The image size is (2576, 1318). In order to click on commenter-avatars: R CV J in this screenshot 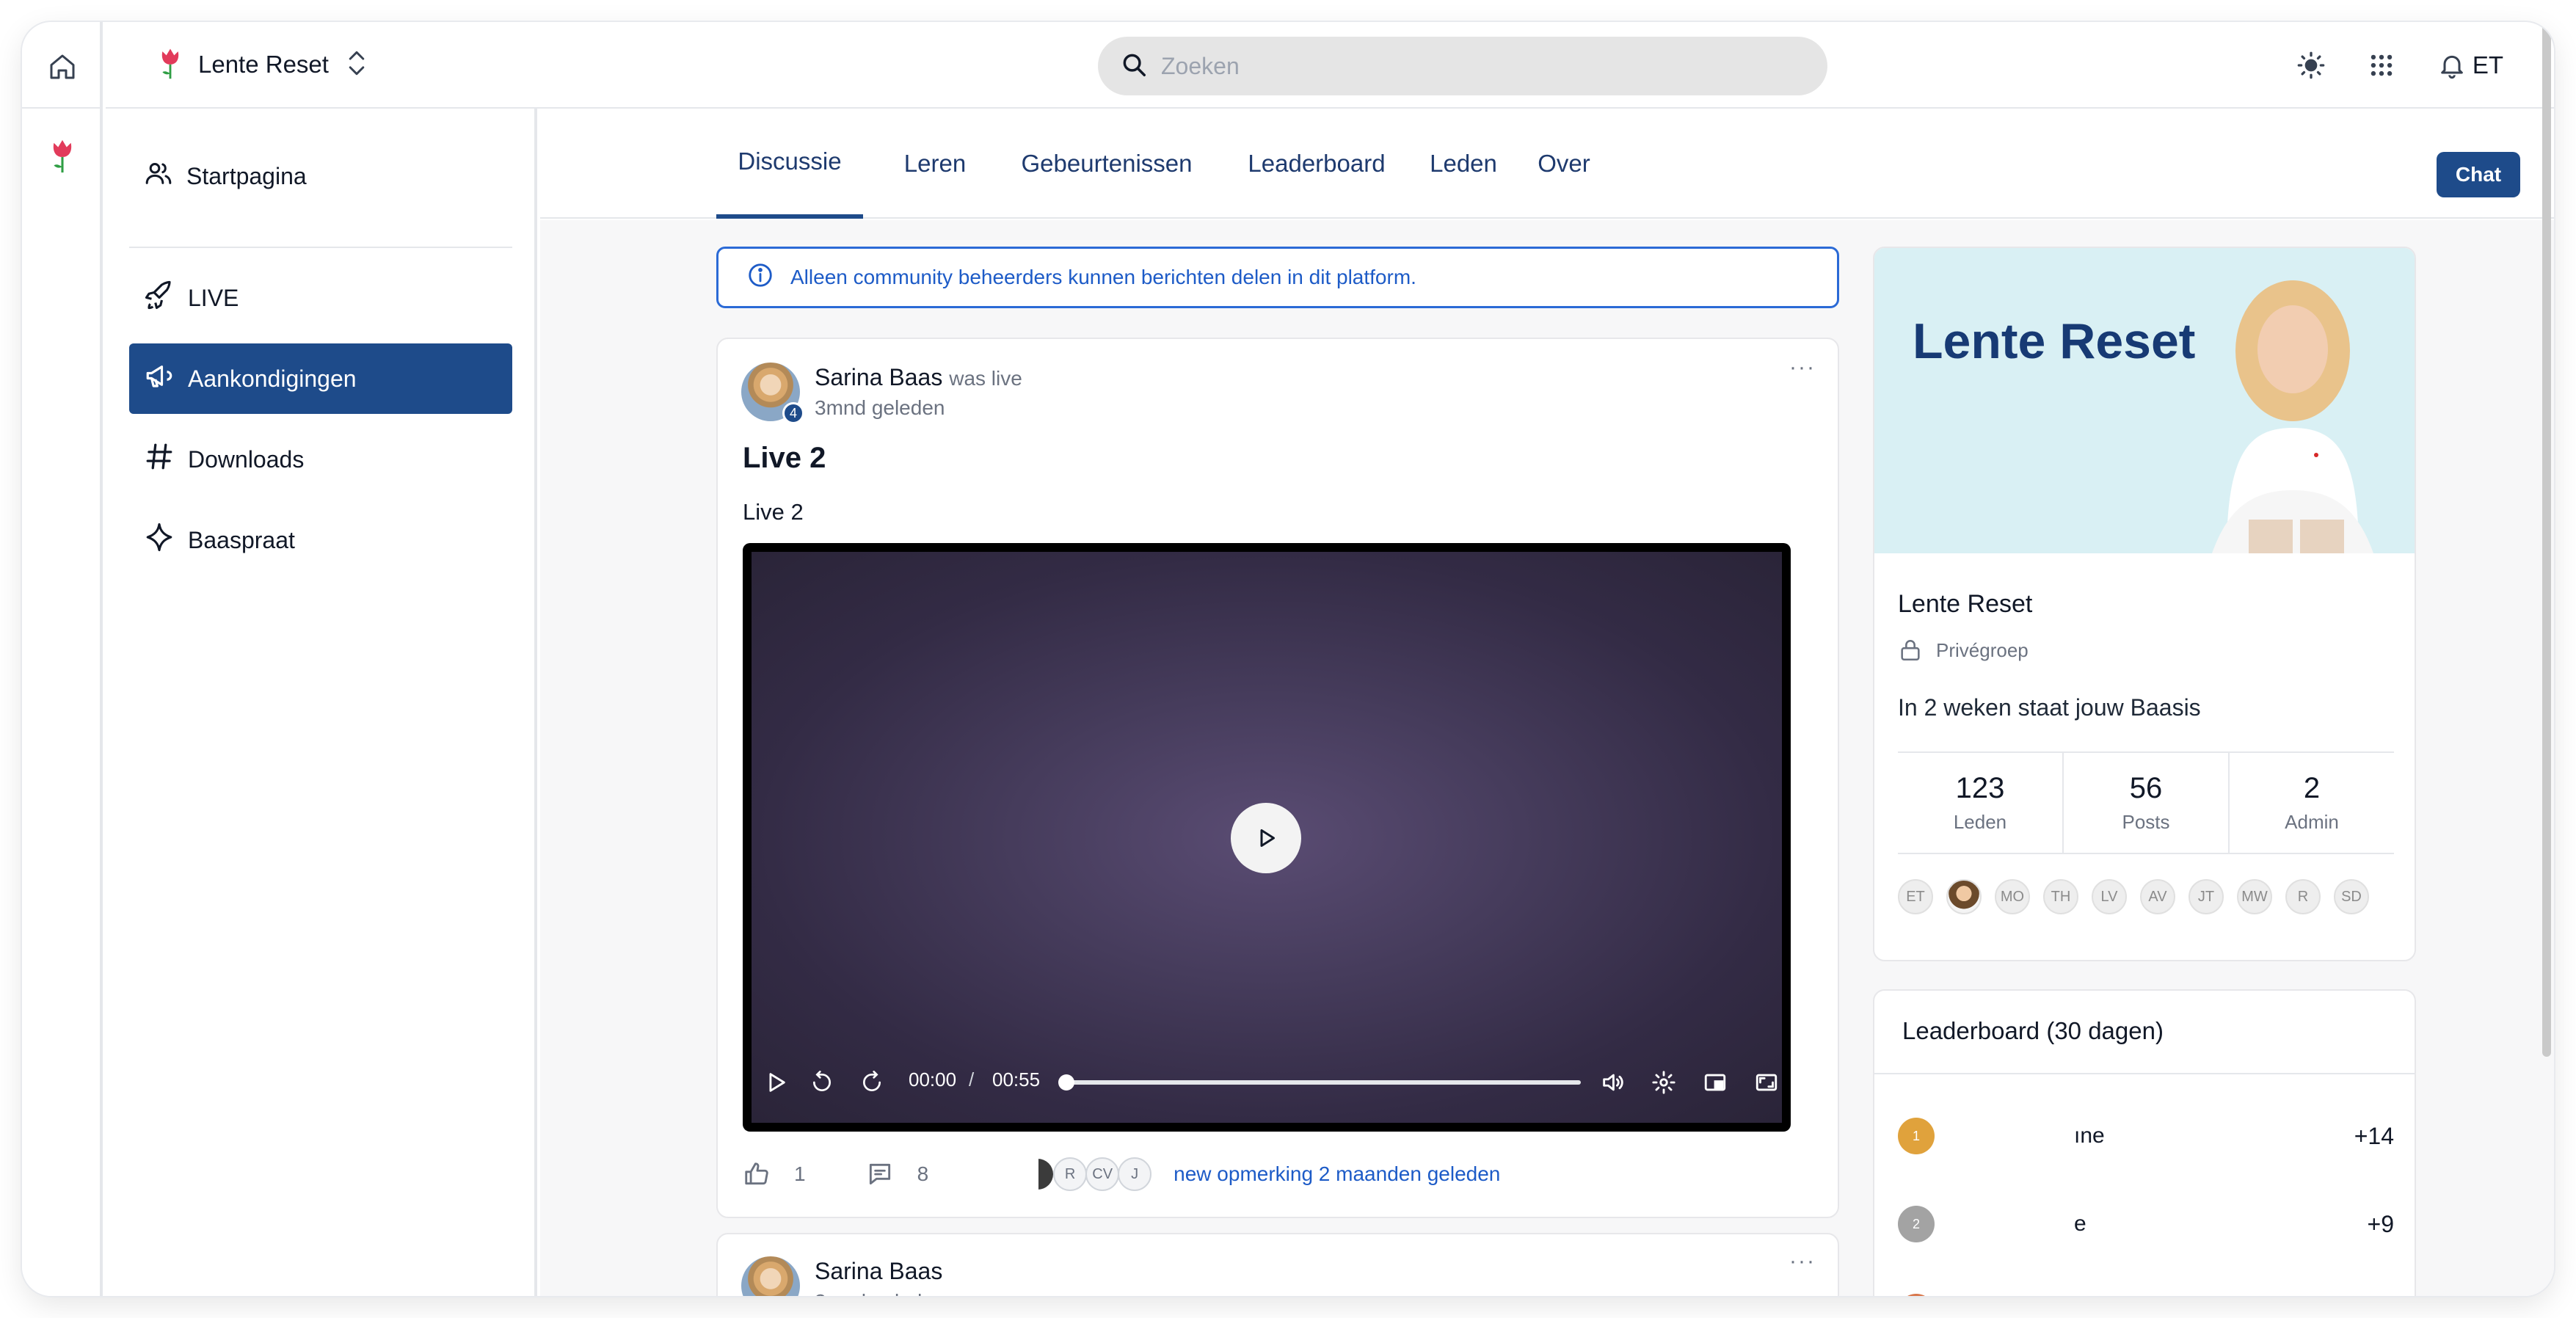, I will do `click(1094, 1174)`.